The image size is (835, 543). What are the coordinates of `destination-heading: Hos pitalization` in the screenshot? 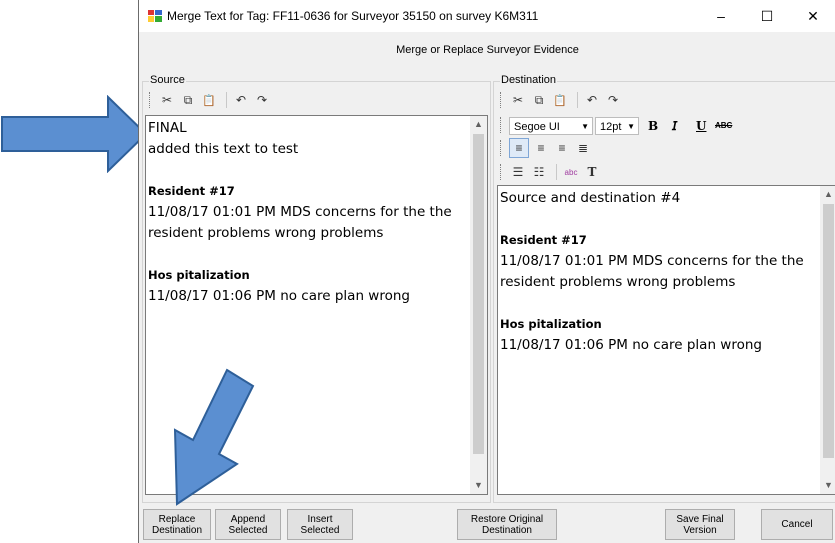 It's located at (551, 324).